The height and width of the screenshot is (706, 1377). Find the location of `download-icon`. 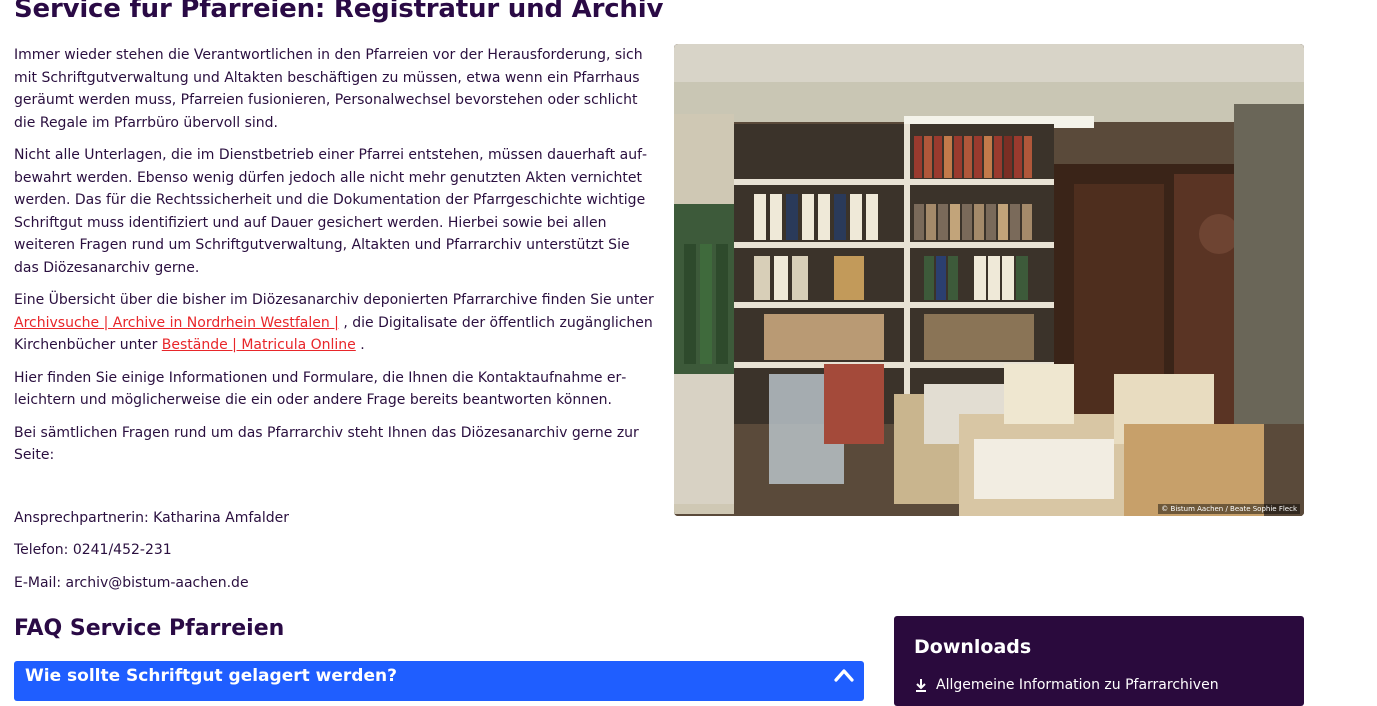

download-icon is located at coordinates (921, 685).